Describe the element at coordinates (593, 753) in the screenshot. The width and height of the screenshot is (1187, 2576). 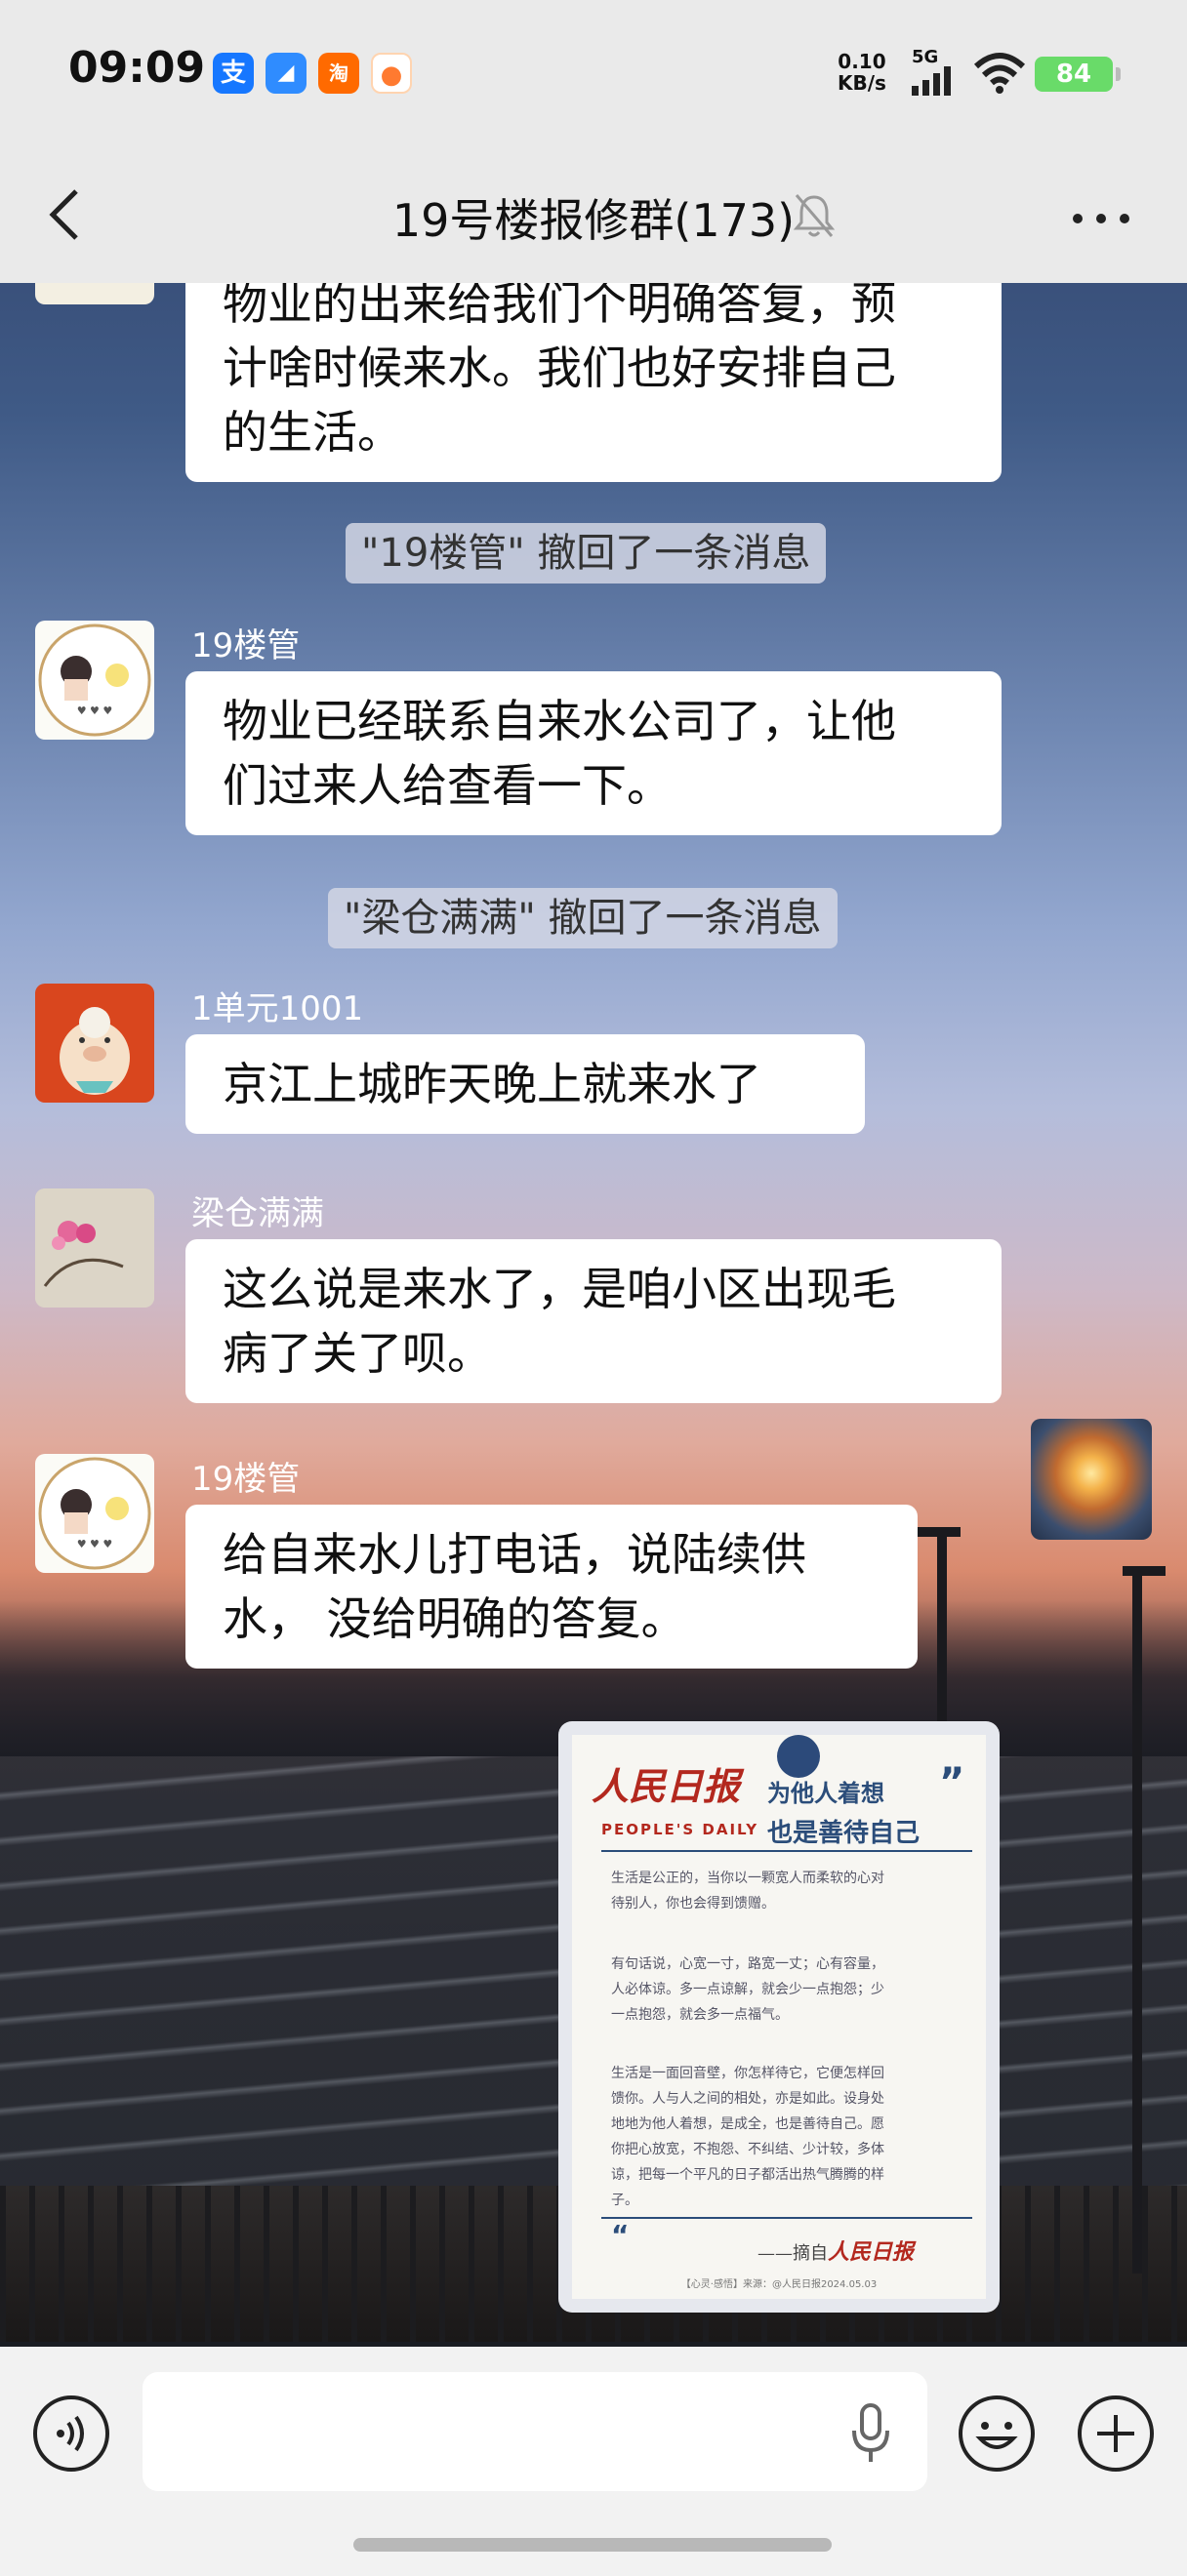
I see `message-bubble: 物业已经联系自来水公司了，让他 们过来人给查看一下。` at that location.